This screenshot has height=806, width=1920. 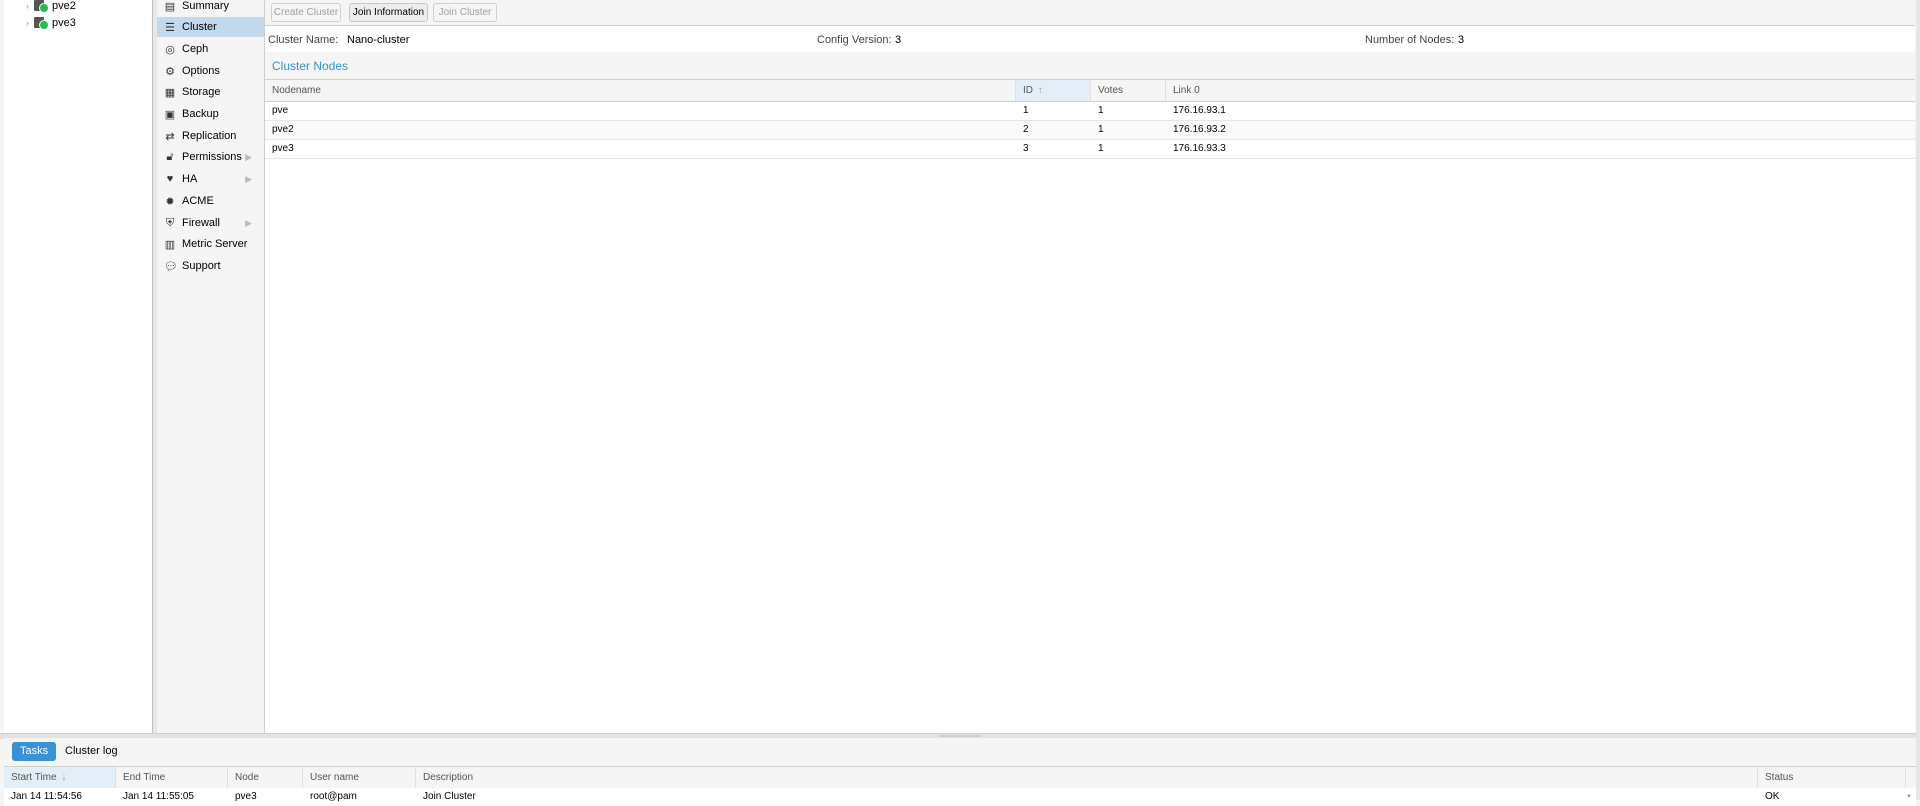 I want to click on table-row: pve3 3 1 176.16.93.3, so click(x=1090, y=149).